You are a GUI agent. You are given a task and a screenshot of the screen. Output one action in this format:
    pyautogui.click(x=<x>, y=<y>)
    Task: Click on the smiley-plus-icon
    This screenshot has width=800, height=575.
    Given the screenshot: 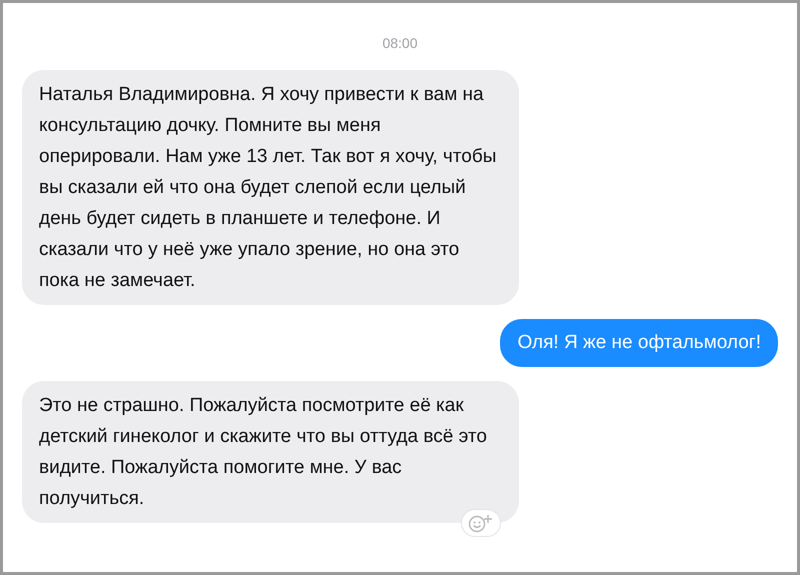 What is the action you would take?
    pyautogui.click(x=481, y=523)
    